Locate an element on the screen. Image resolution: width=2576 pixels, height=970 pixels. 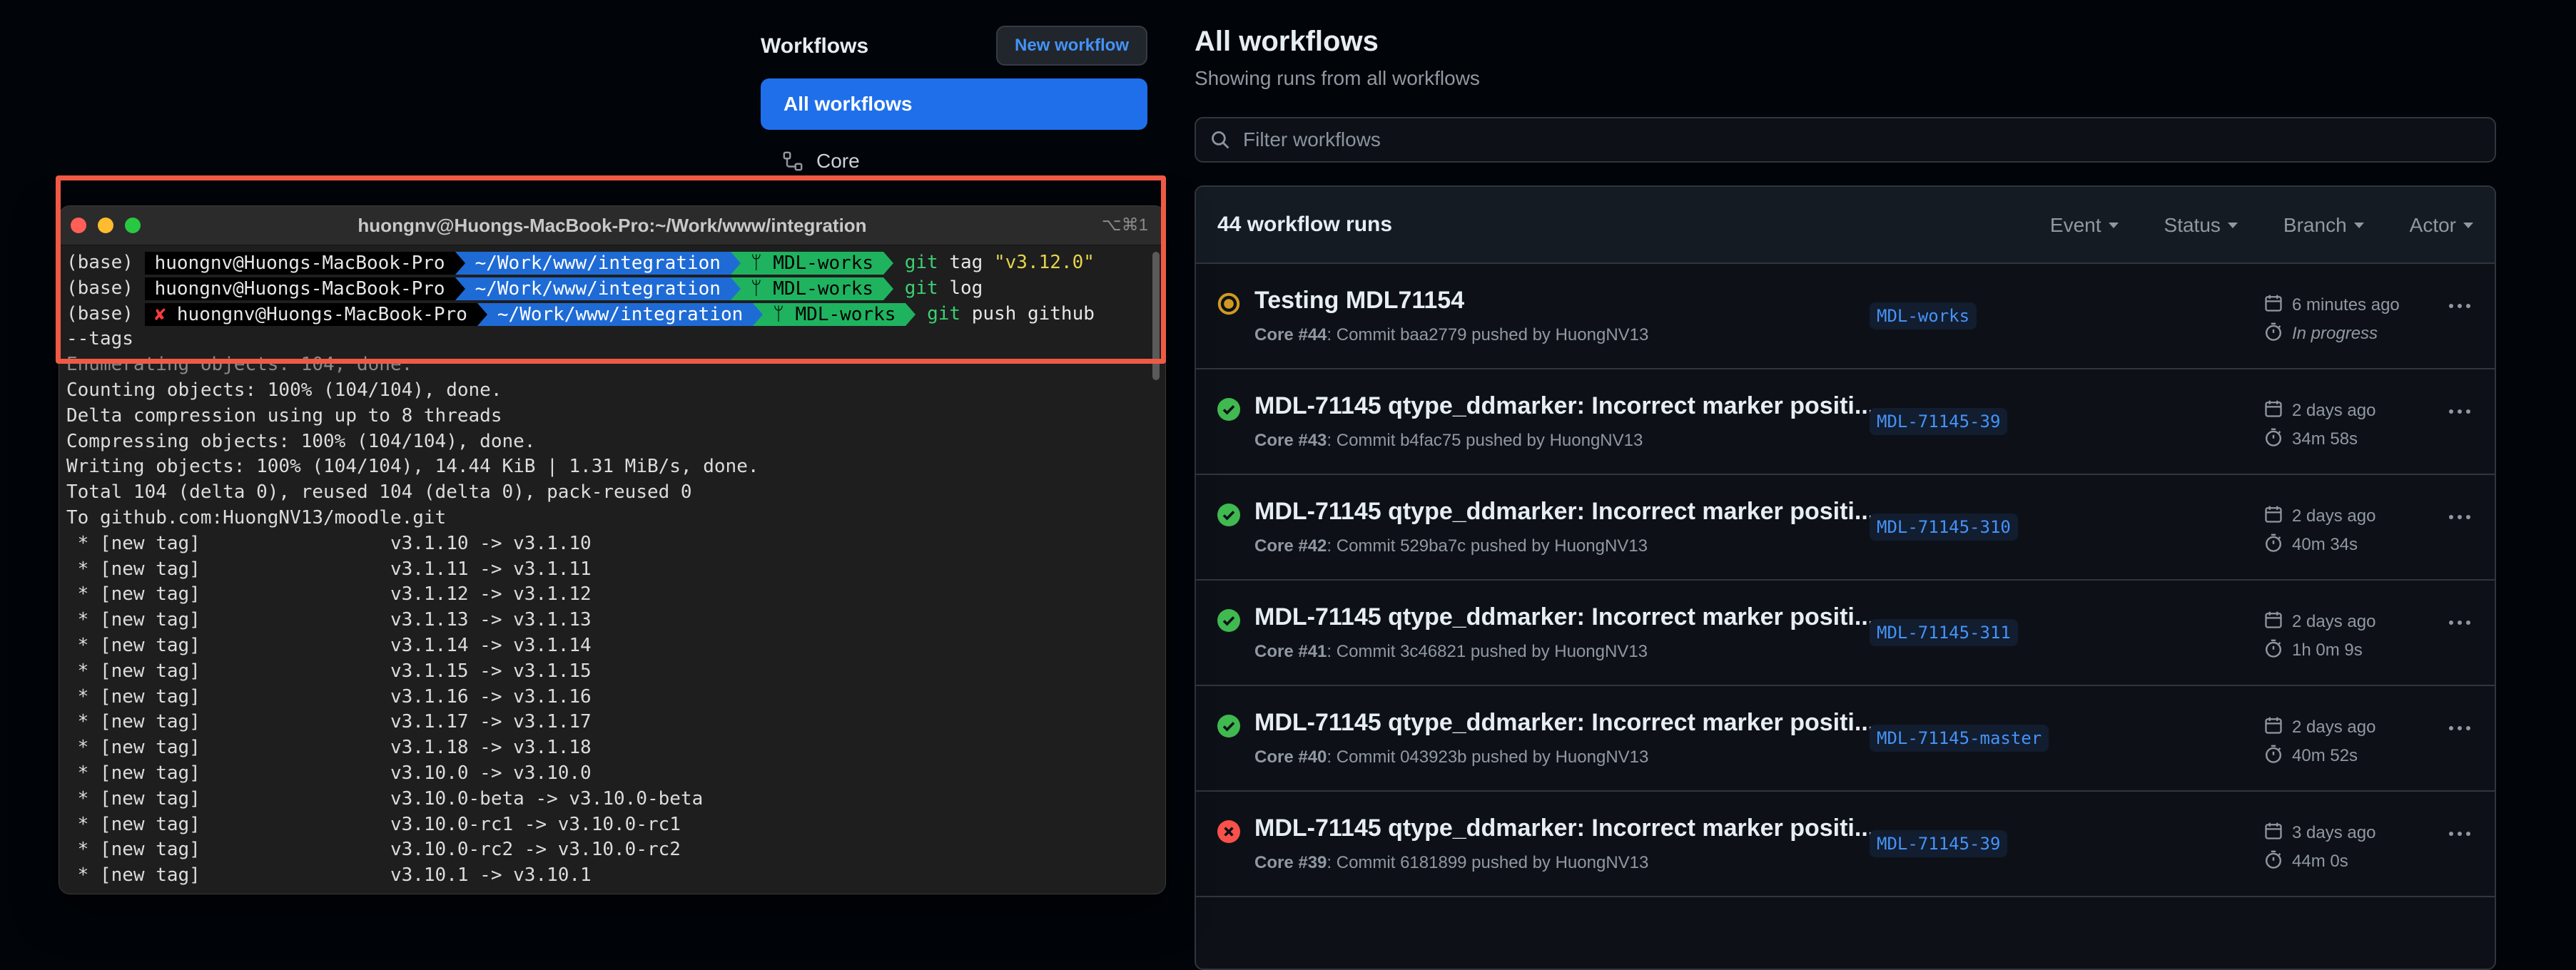
page-title: All workflows is located at coordinates (1287, 41).